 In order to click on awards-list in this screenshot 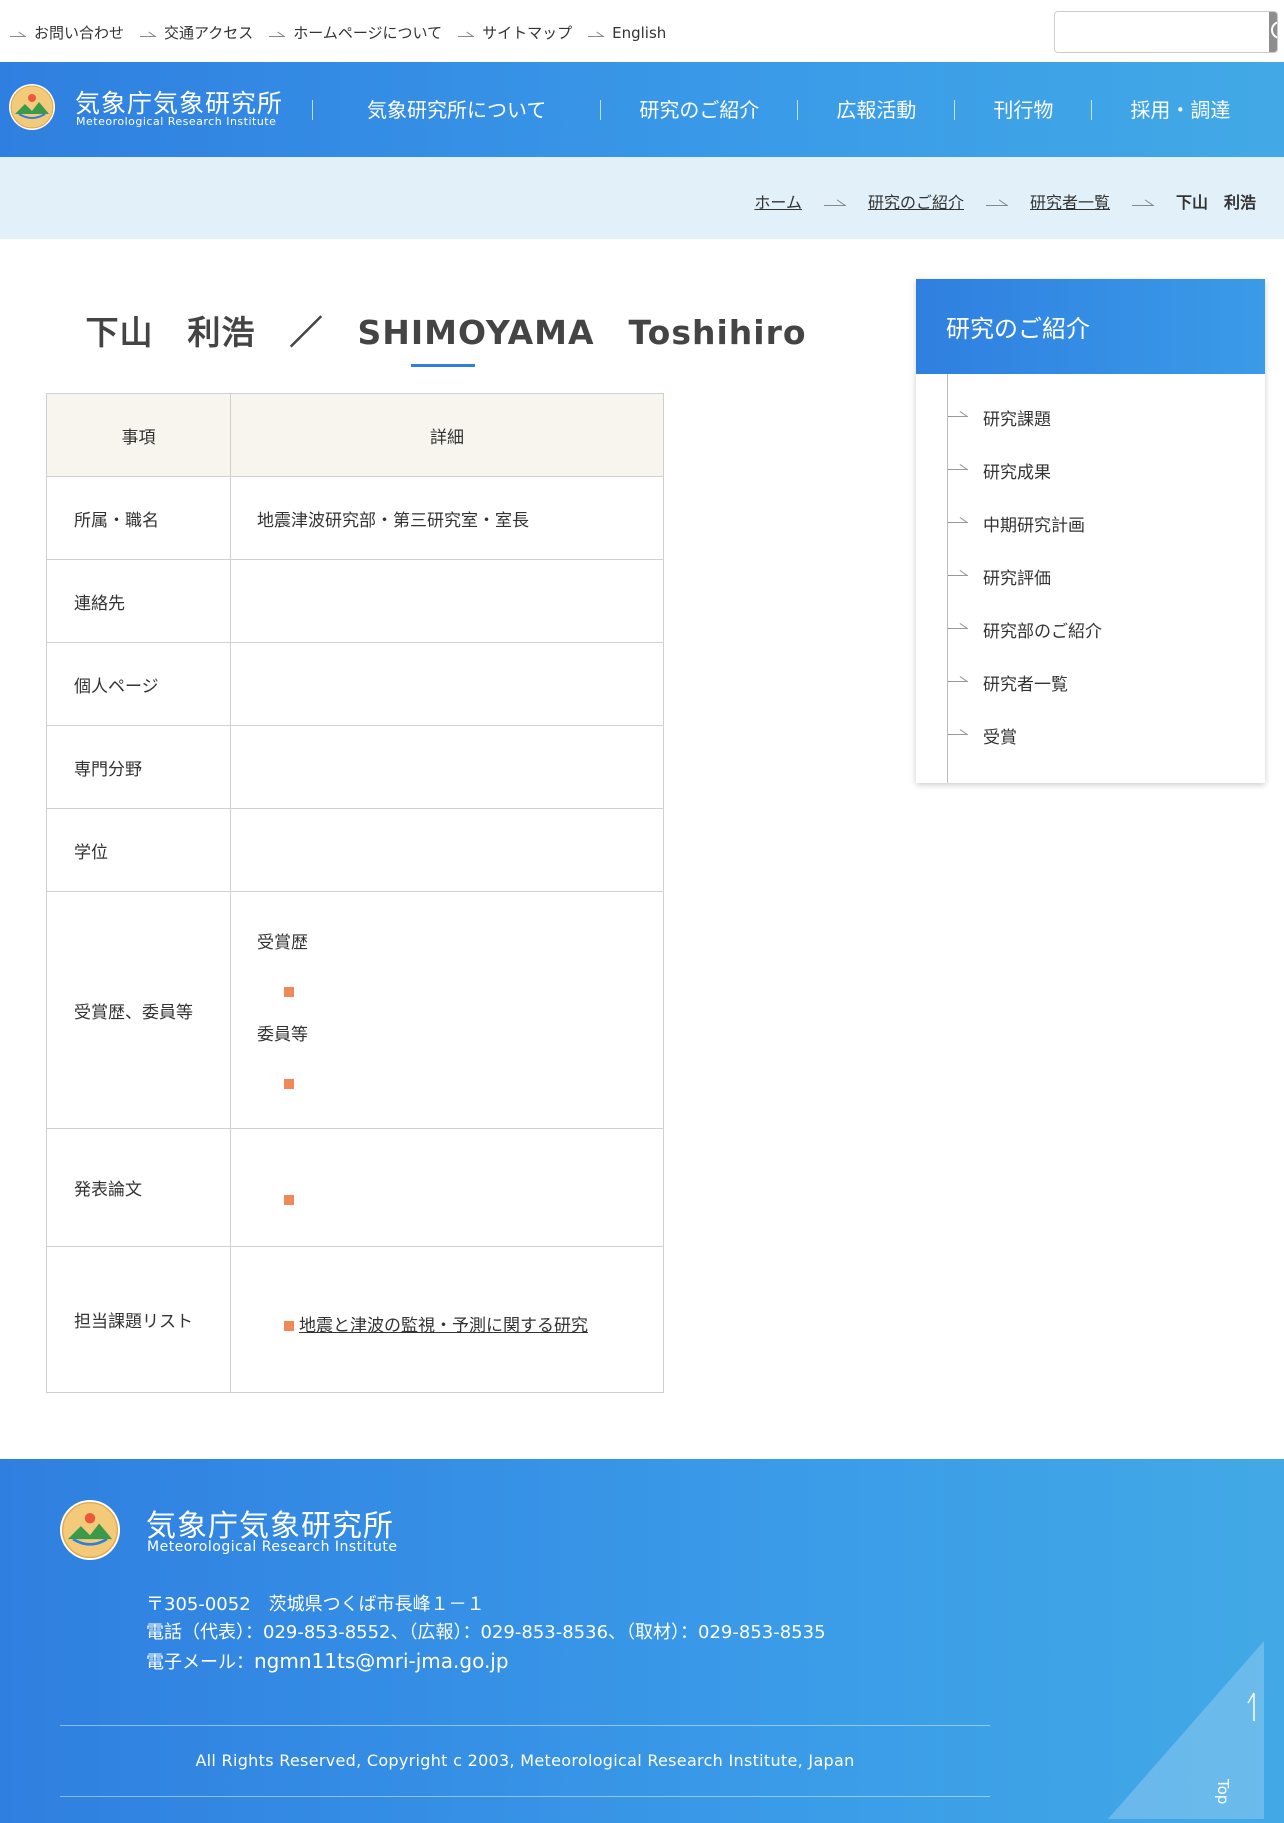, I will do `click(459, 1001)`.